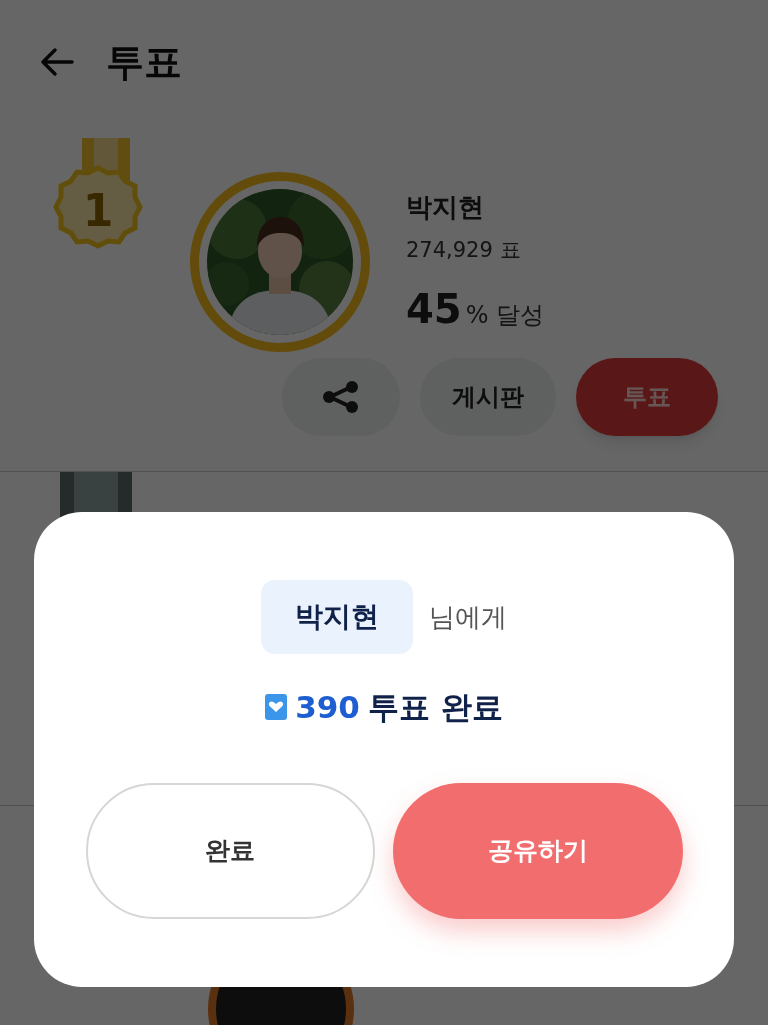  Describe the element at coordinates (468, 617) in the screenshot. I see `recipient-suffix: 님에게` at that location.